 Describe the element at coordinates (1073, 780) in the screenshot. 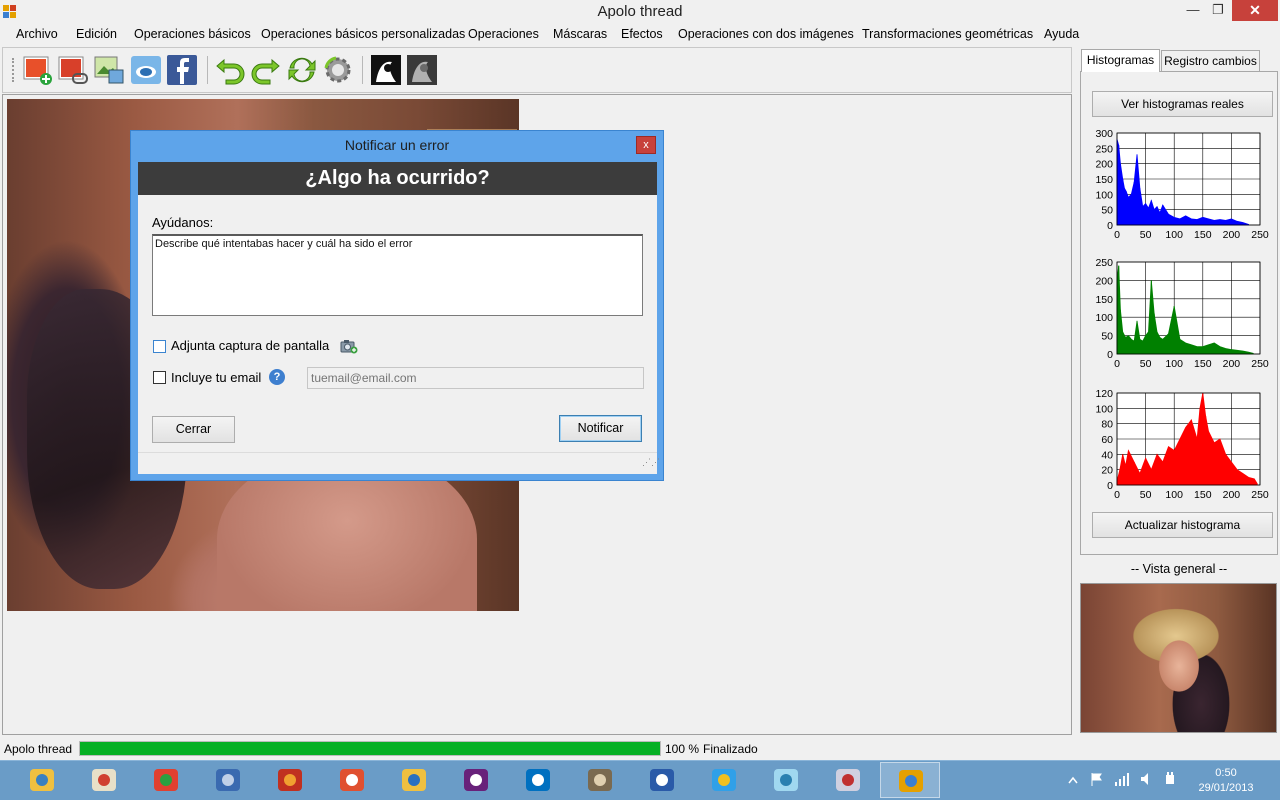

I see `tray-expand-icon` at that location.